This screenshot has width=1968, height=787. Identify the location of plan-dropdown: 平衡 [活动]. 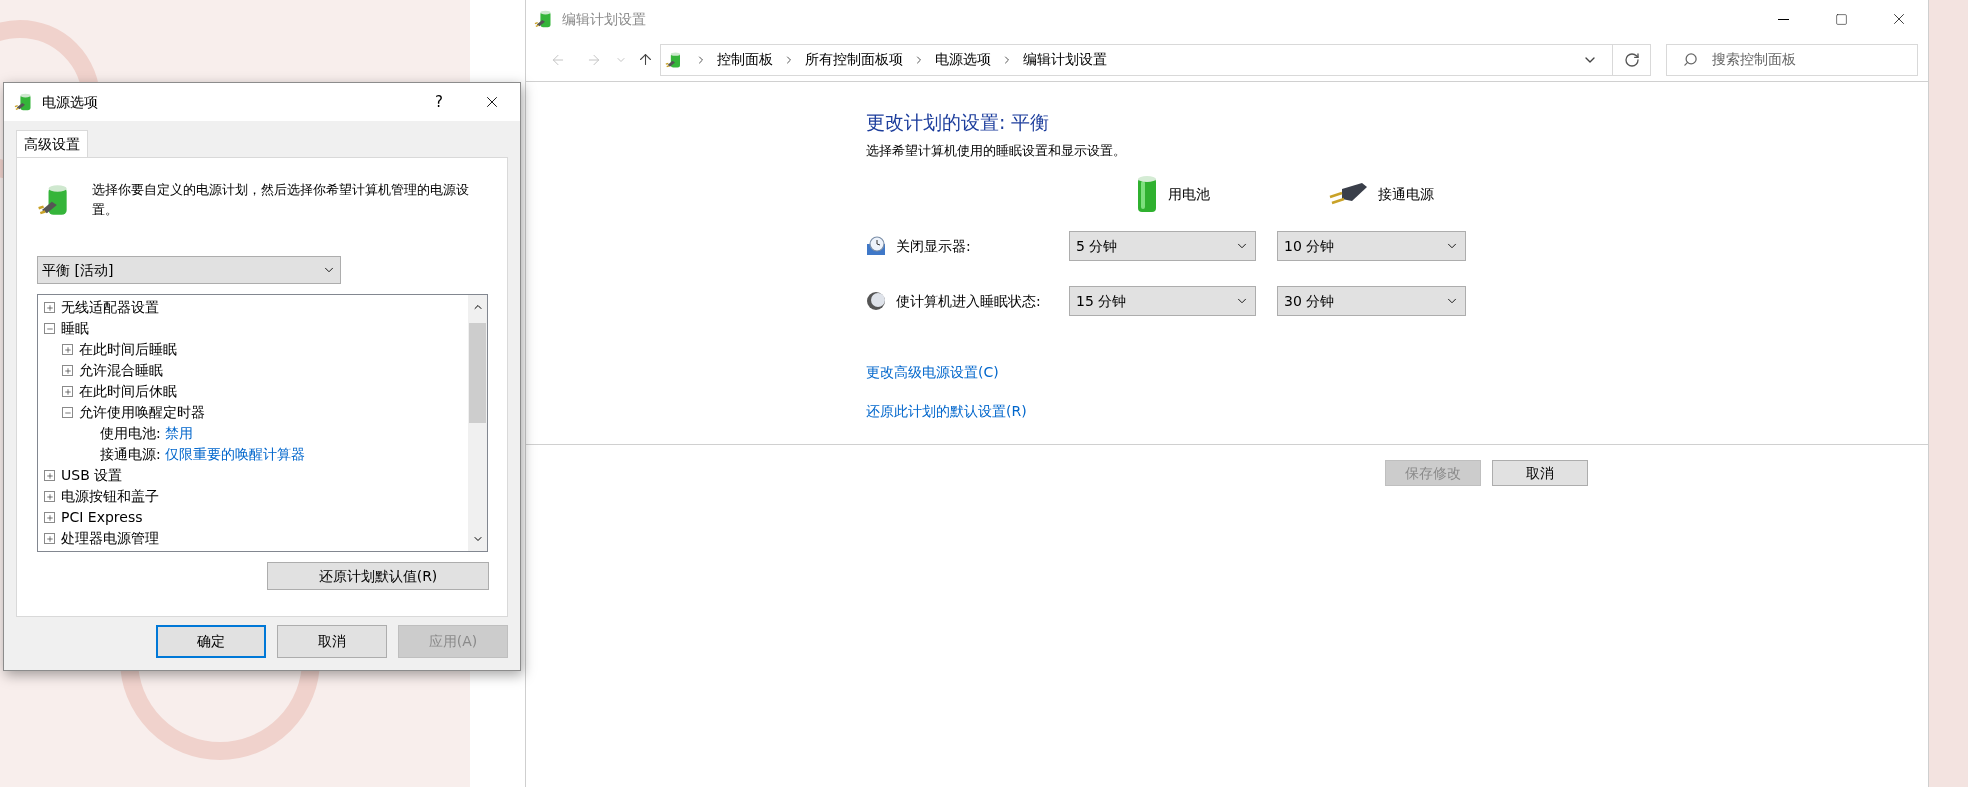
(189, 270).